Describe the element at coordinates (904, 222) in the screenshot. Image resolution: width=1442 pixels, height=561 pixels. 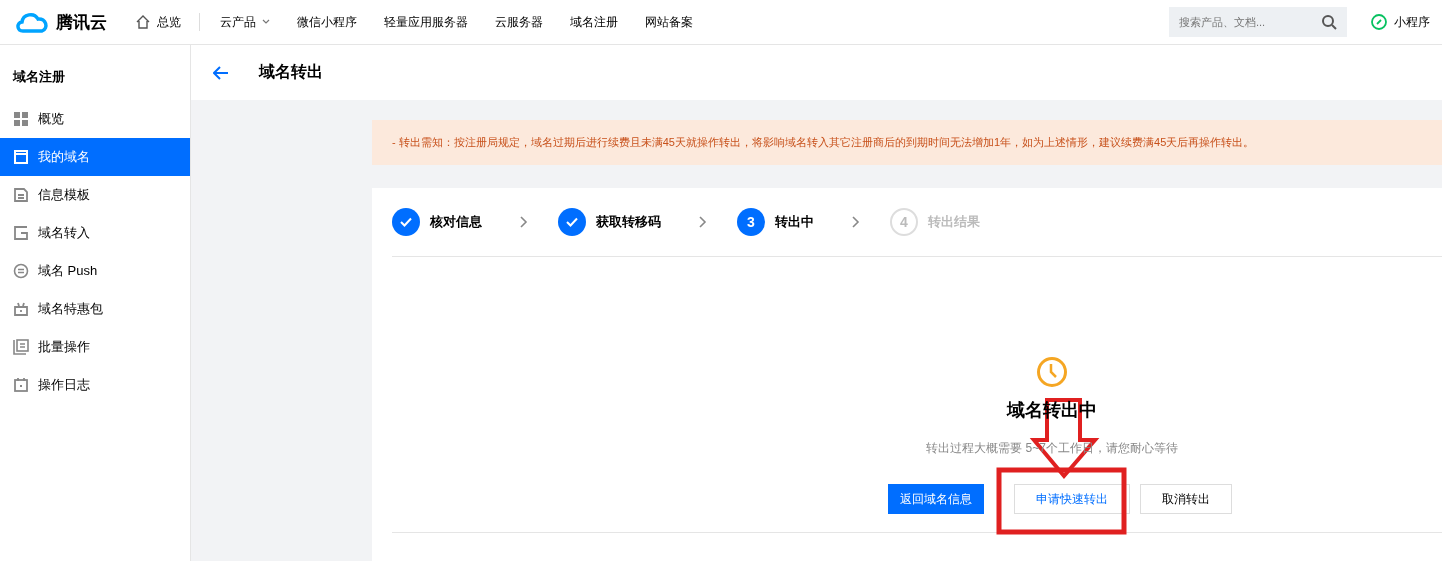
I see `step-number: 4` at that location.